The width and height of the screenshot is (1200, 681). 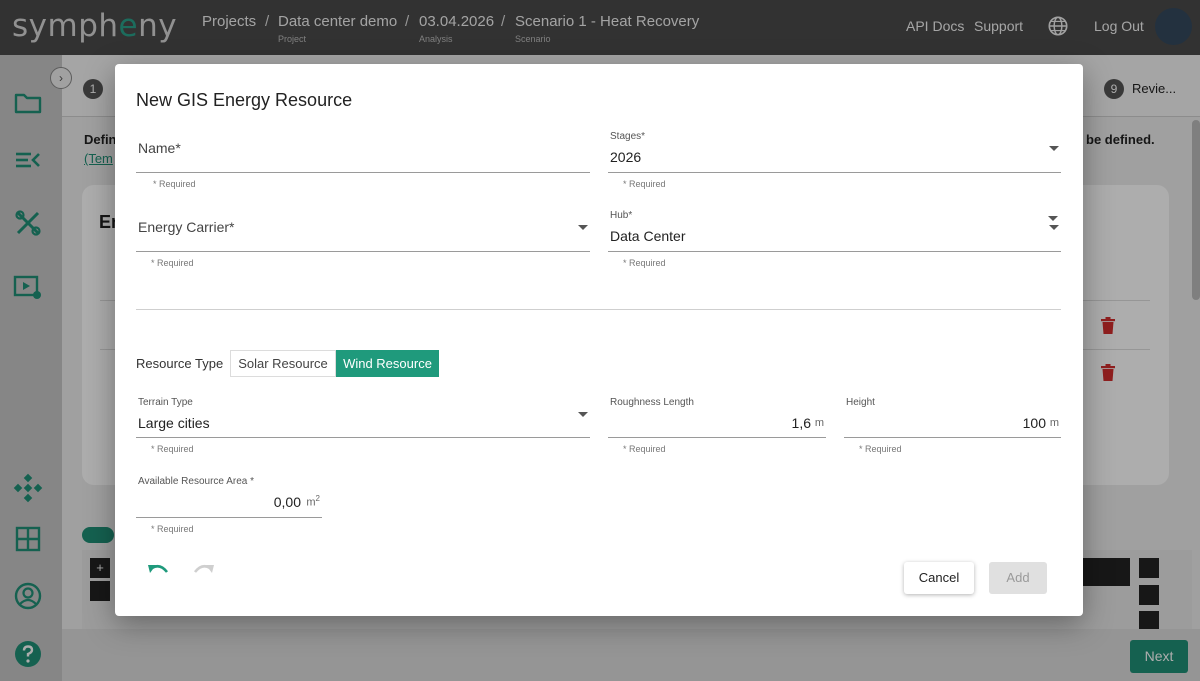 What do you see at coordinates (644, 449) in the screenshot?
I see `roughness-length-hint: * Required` at bounding box center [644, 449].